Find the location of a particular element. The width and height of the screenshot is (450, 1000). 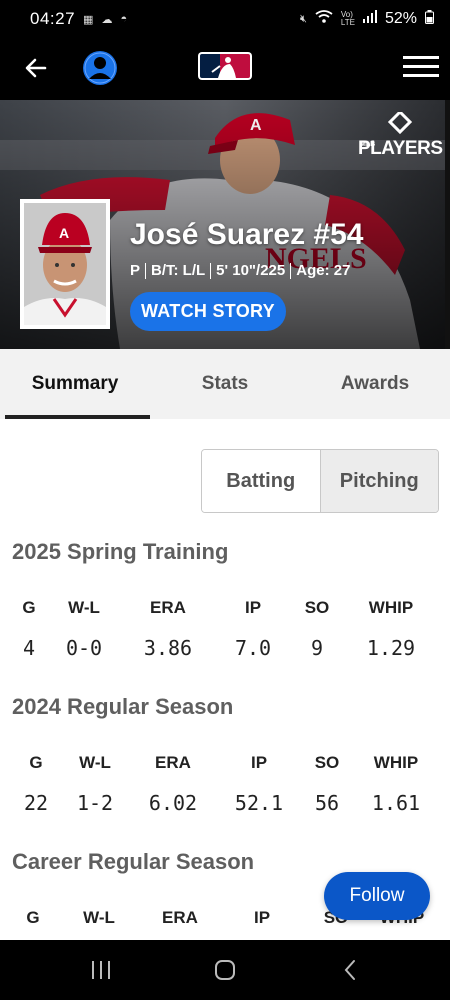

svg-text: A is located at coordinates (64, 233).